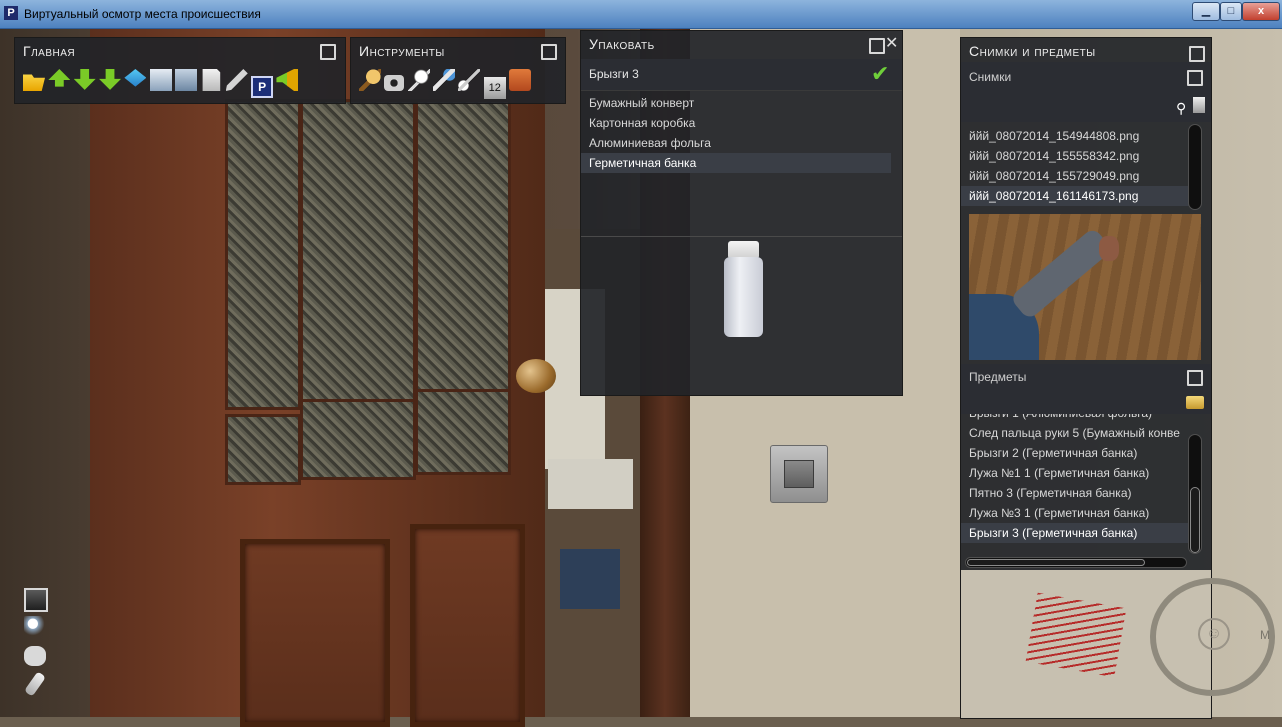  Describe the element at coordinates (469, 80) in the screenshot. I see `swab-icon` at that location.